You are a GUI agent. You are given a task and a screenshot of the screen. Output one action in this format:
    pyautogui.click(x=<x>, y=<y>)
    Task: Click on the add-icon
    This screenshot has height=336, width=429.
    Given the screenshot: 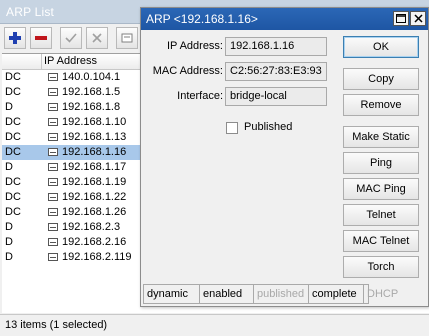 What is the action you would take?
    pyautogui.click(x=15, y=38)
    